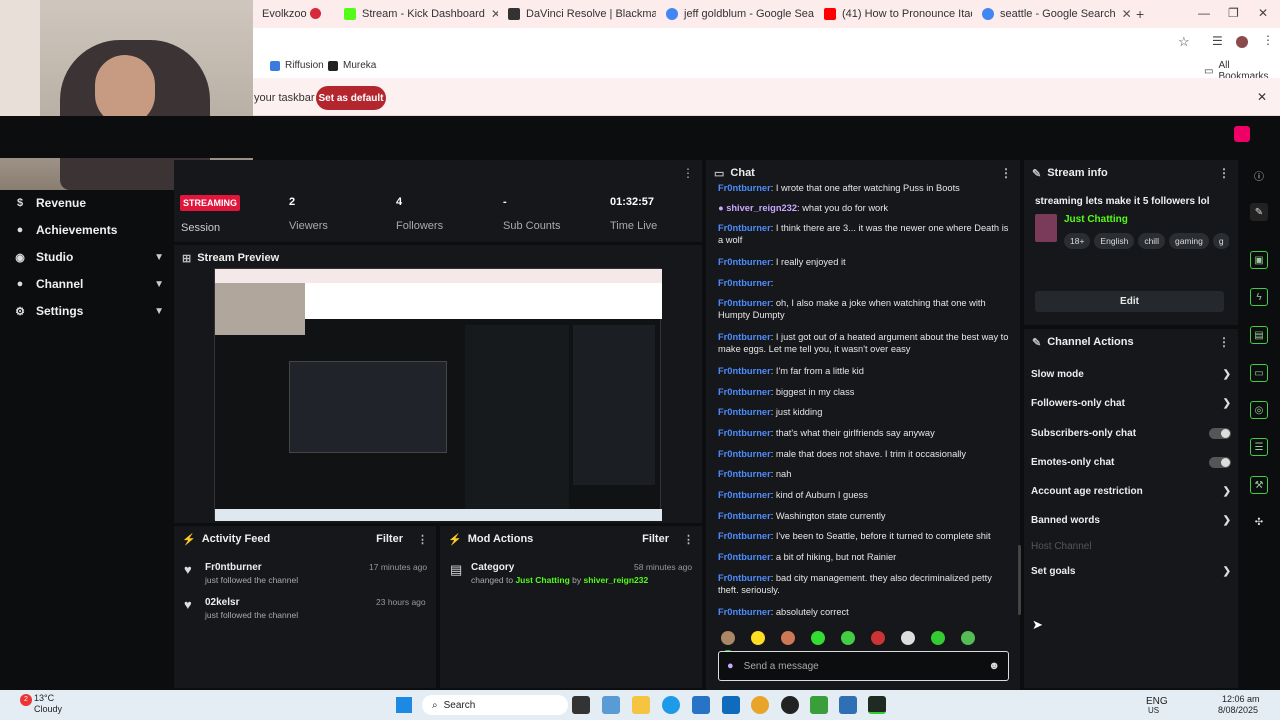 The width and height of the screenshot is (1280, 720). I want to click on stream-preview-video, so click(438, 394).